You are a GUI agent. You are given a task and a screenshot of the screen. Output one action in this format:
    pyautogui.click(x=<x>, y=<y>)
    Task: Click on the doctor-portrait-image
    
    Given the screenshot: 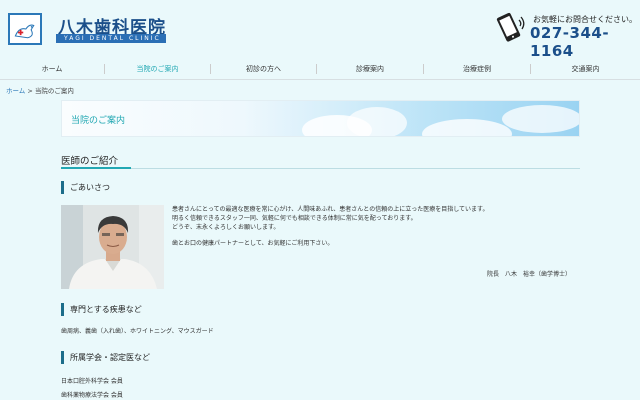 What is the action you would take?
    pyautogui.click(x=112, y=247)
    